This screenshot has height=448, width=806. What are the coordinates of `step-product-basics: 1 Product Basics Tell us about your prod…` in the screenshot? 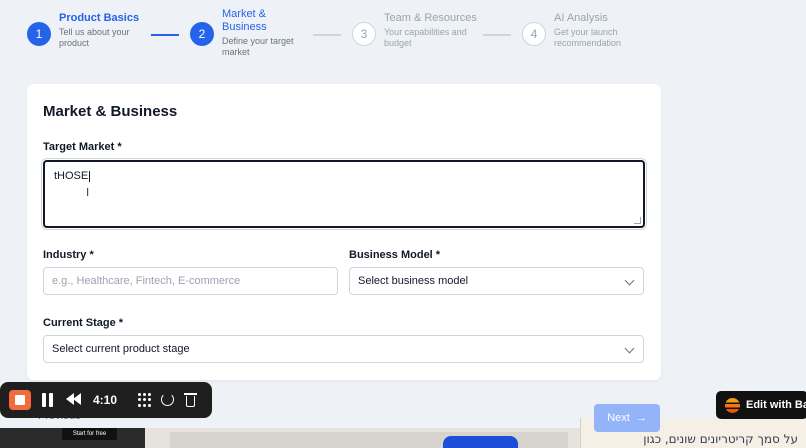 It's located at (93, 30).